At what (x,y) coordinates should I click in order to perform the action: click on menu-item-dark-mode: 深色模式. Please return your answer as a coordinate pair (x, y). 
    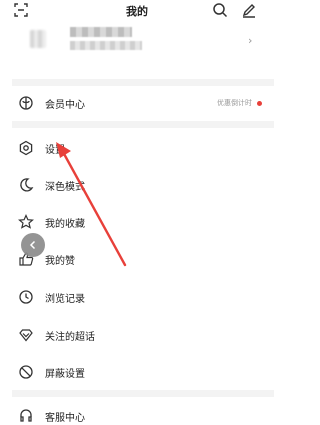
    Looking at the image, I should click on (137, 185).